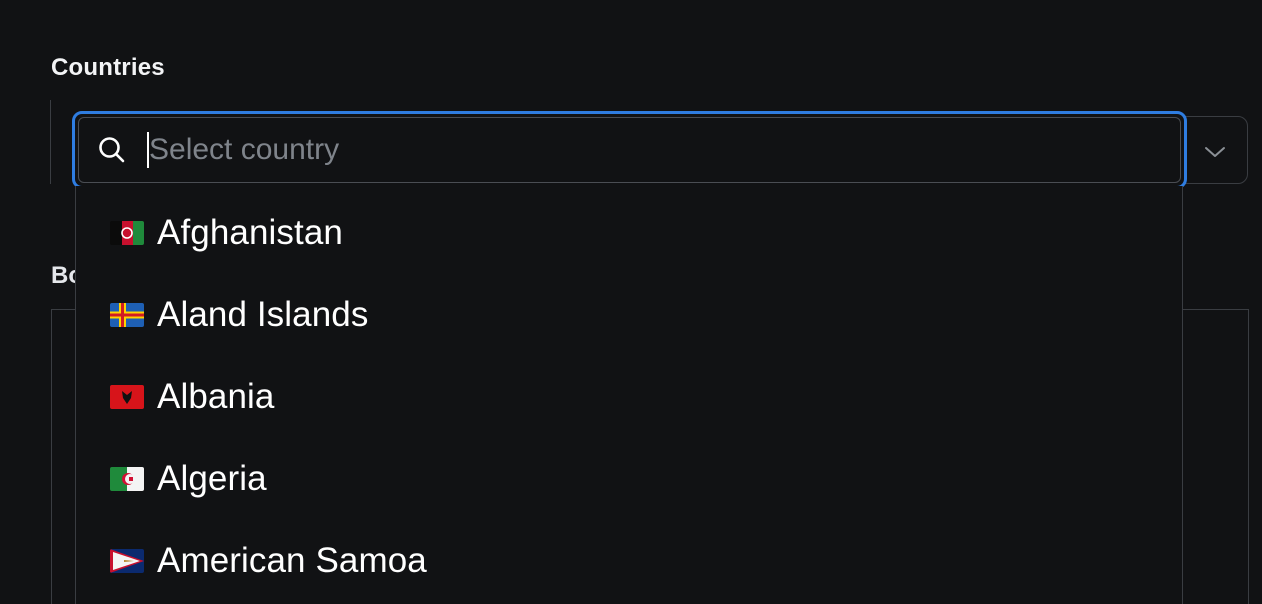 Image resolution: width=1262 pixels, height=604 pixels. What do you see at coordinates (629, 561) in the screenshot?
I see `list-item: American Samoa` at bounding box center [629, 561].